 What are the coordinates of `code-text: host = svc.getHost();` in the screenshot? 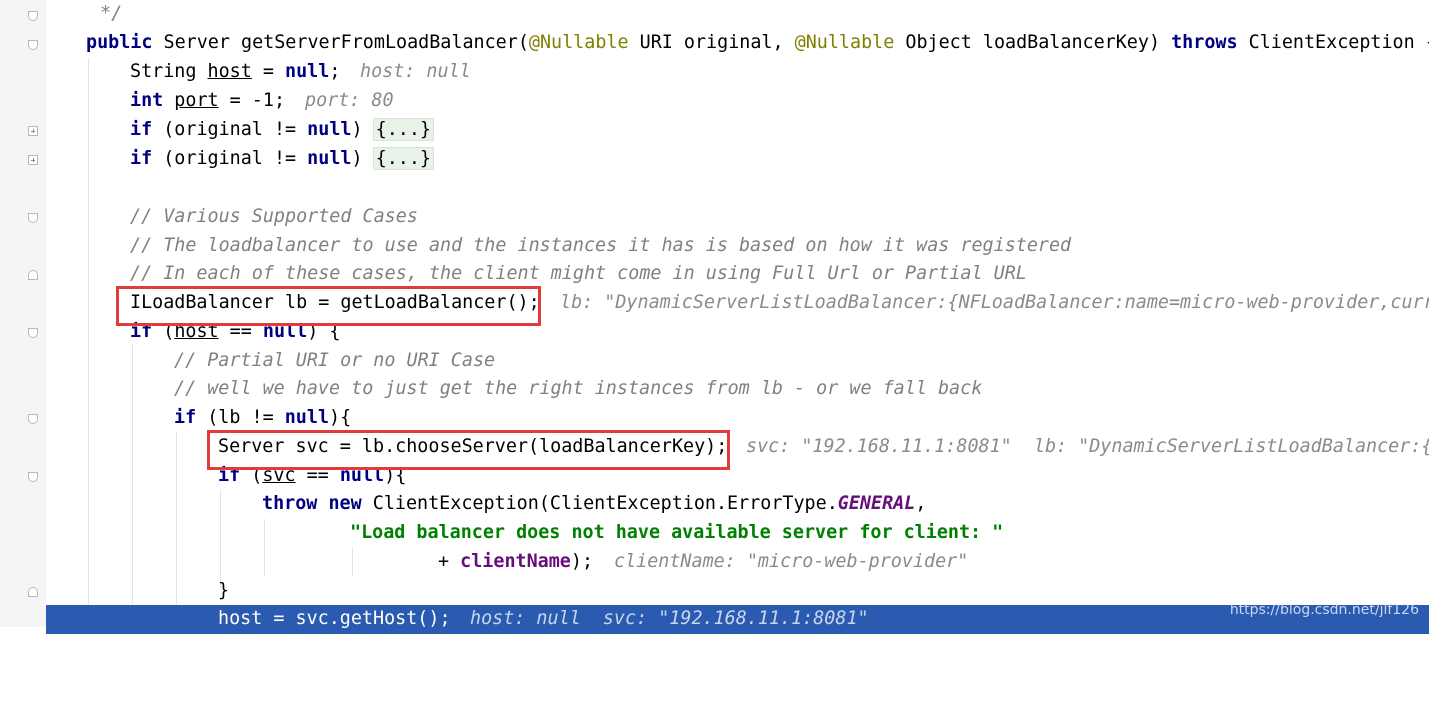 It's located at (334, 618).